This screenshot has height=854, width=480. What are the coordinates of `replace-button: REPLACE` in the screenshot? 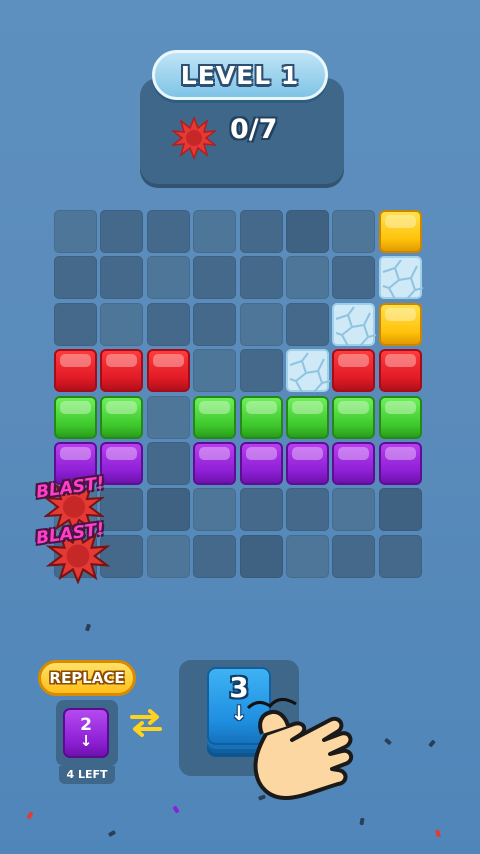 It's located at (87, 678).